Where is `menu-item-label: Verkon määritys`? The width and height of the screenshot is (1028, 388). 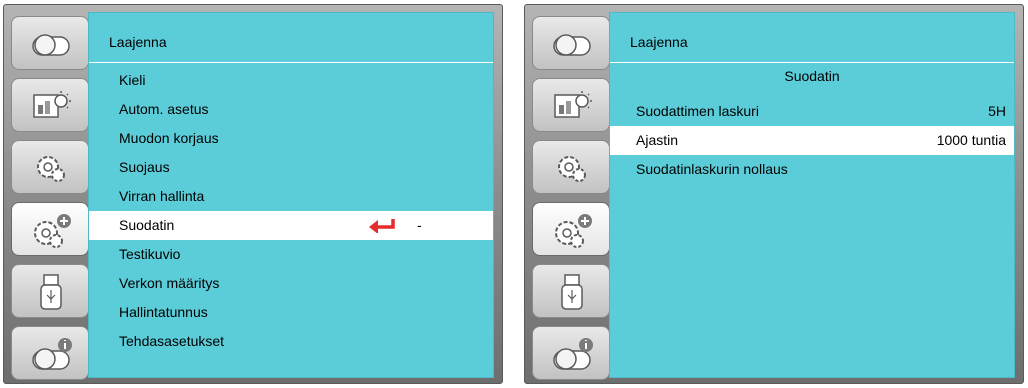 menu-item-label: Verkon määritys is located at coordinates (169, 283).